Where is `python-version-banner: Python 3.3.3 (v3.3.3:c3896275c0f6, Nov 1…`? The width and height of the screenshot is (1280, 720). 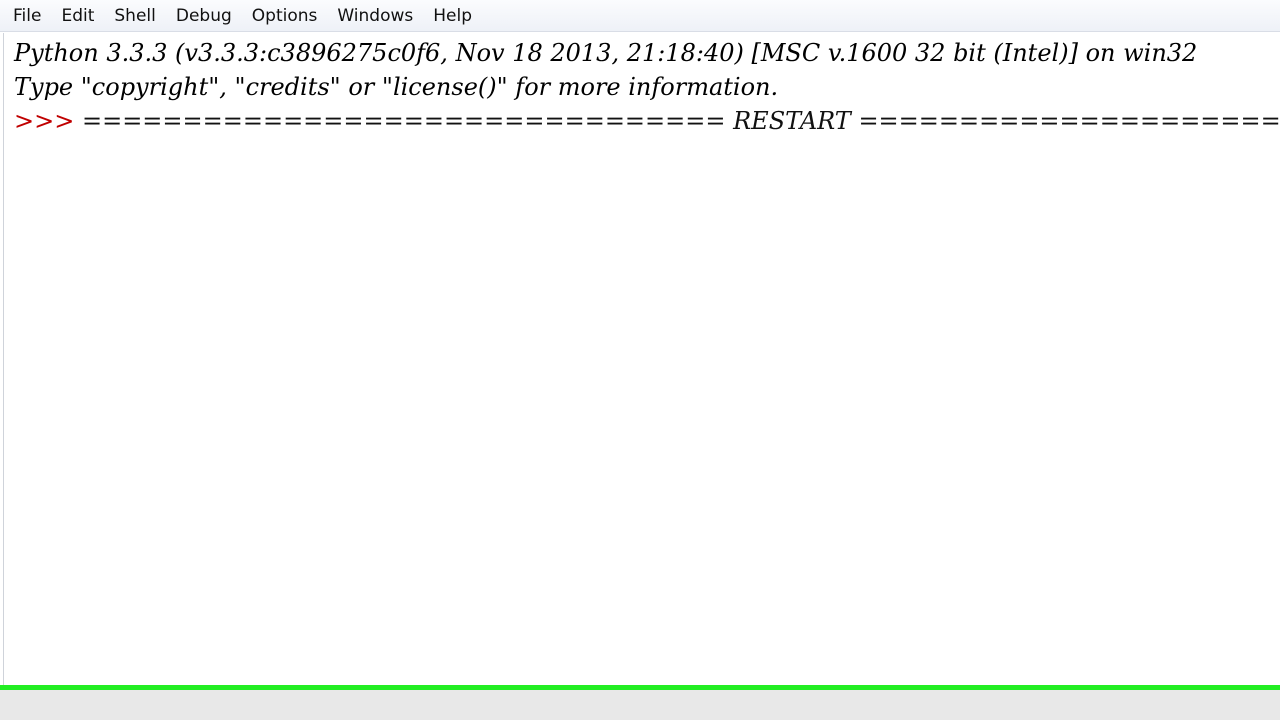
python-version-banner: Python 3.3.3 (v3.3.3:c3896275c0f6, Nov 1… is located at coordinates (606, 53).